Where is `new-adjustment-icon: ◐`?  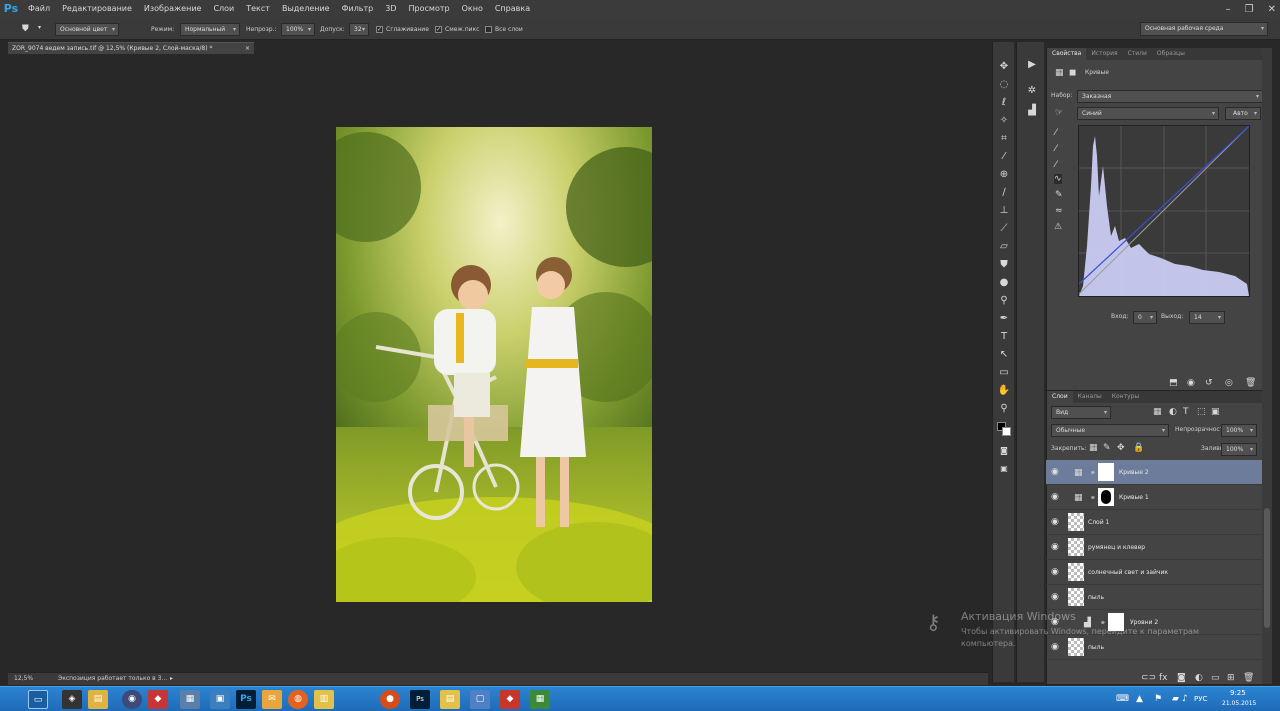
new-adjustment-icon: ◐ is located at coordinates (1199, 678).